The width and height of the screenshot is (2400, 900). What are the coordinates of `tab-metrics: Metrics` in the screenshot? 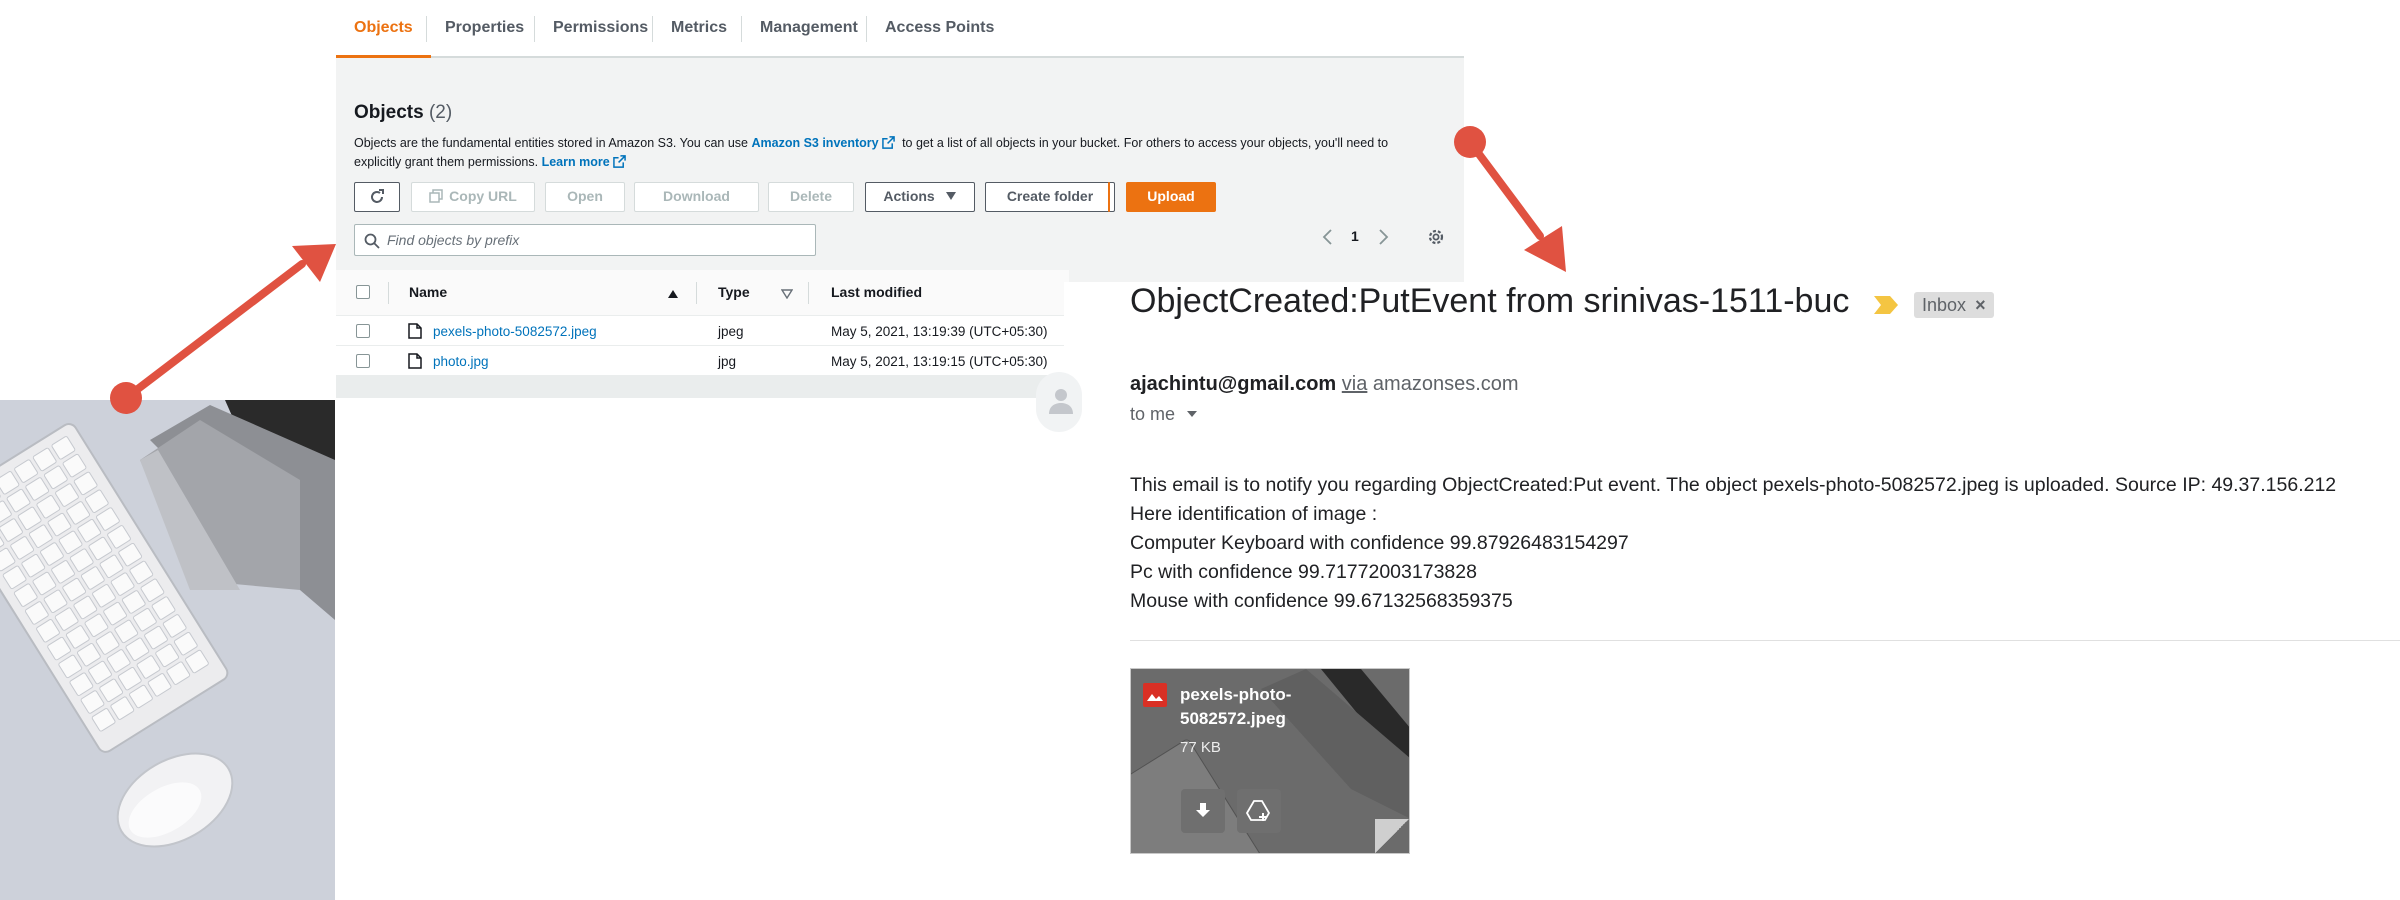 It's located at (699, 29).